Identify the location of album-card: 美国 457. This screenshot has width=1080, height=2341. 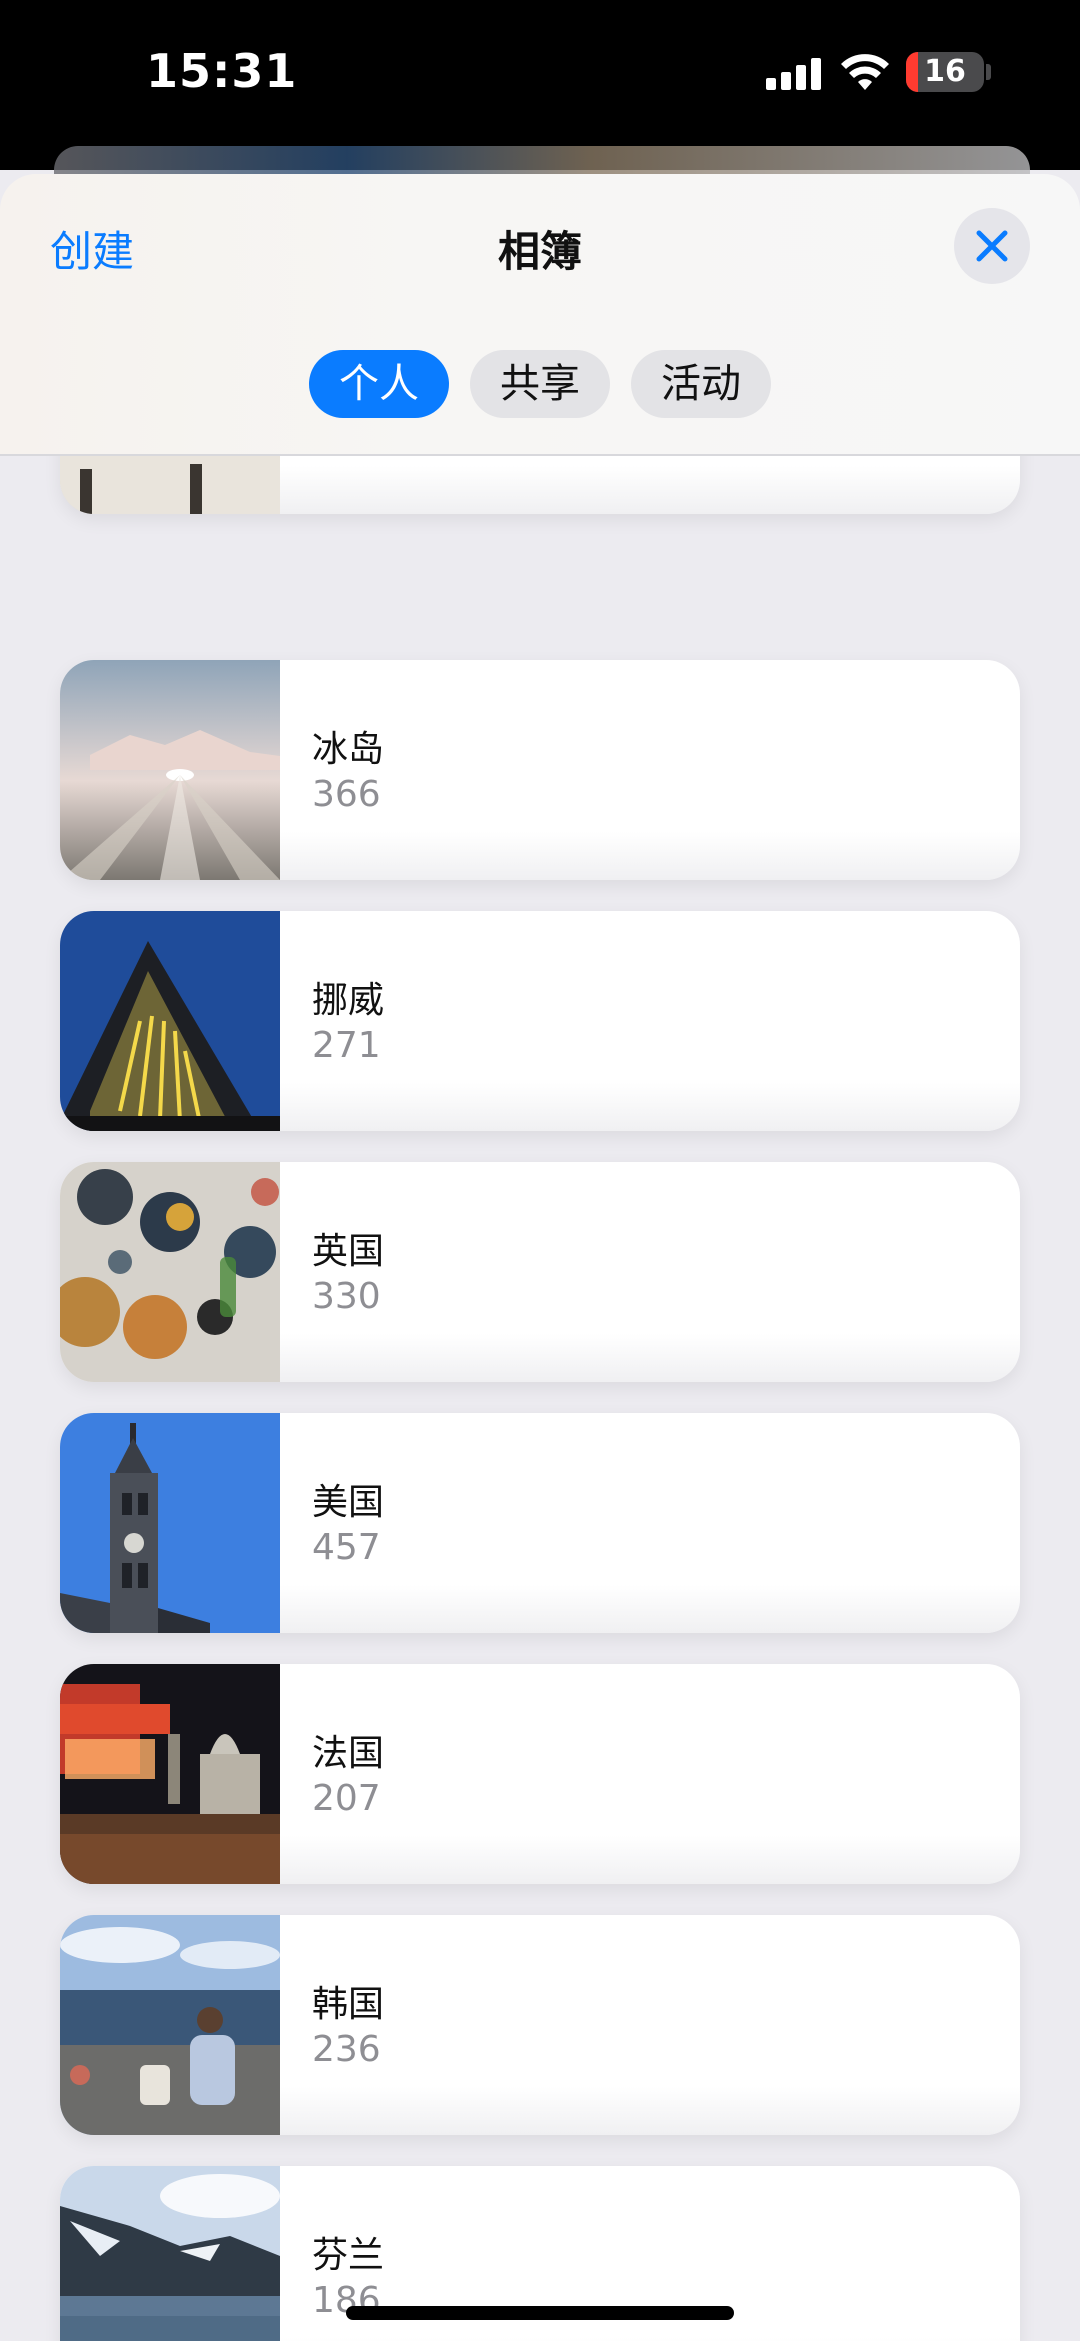
(540, 1523).